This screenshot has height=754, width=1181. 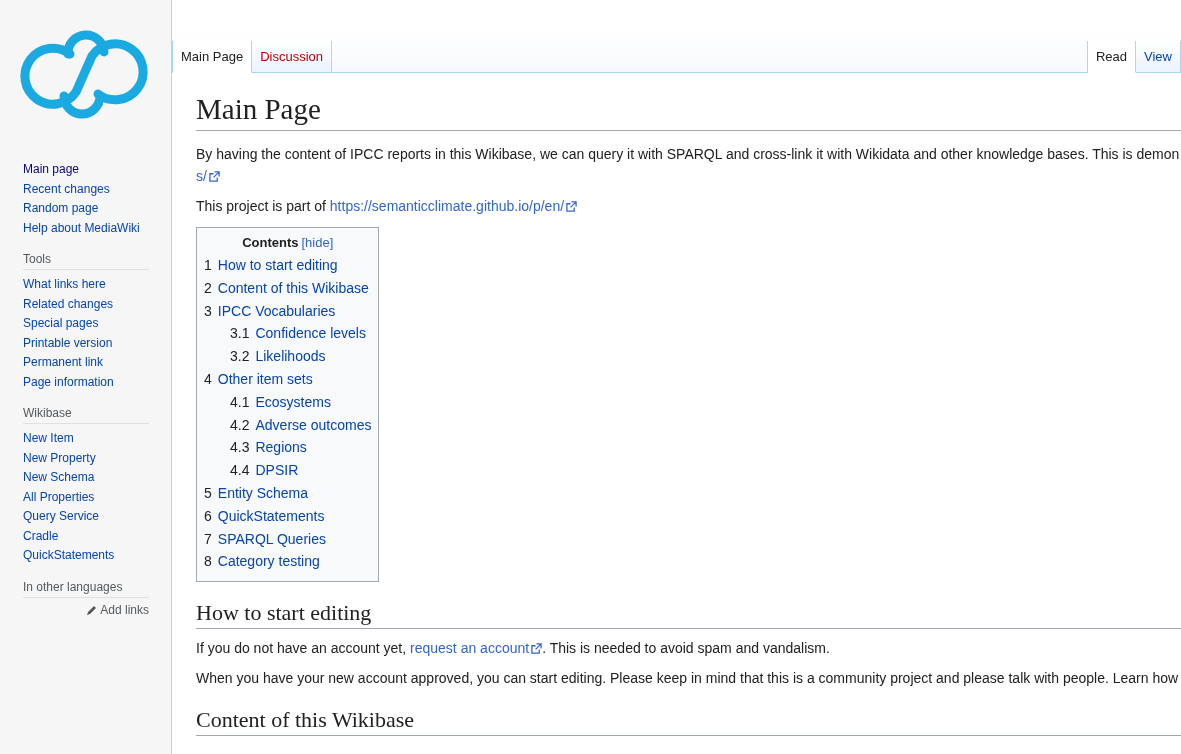 I want to click on sidebar-link: Cradle, so click(x=97, y=536).